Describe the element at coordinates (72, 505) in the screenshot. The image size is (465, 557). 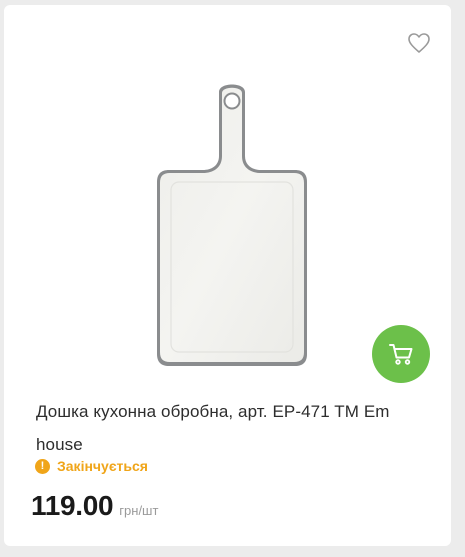
I see `product-price: 119.00` at that location.